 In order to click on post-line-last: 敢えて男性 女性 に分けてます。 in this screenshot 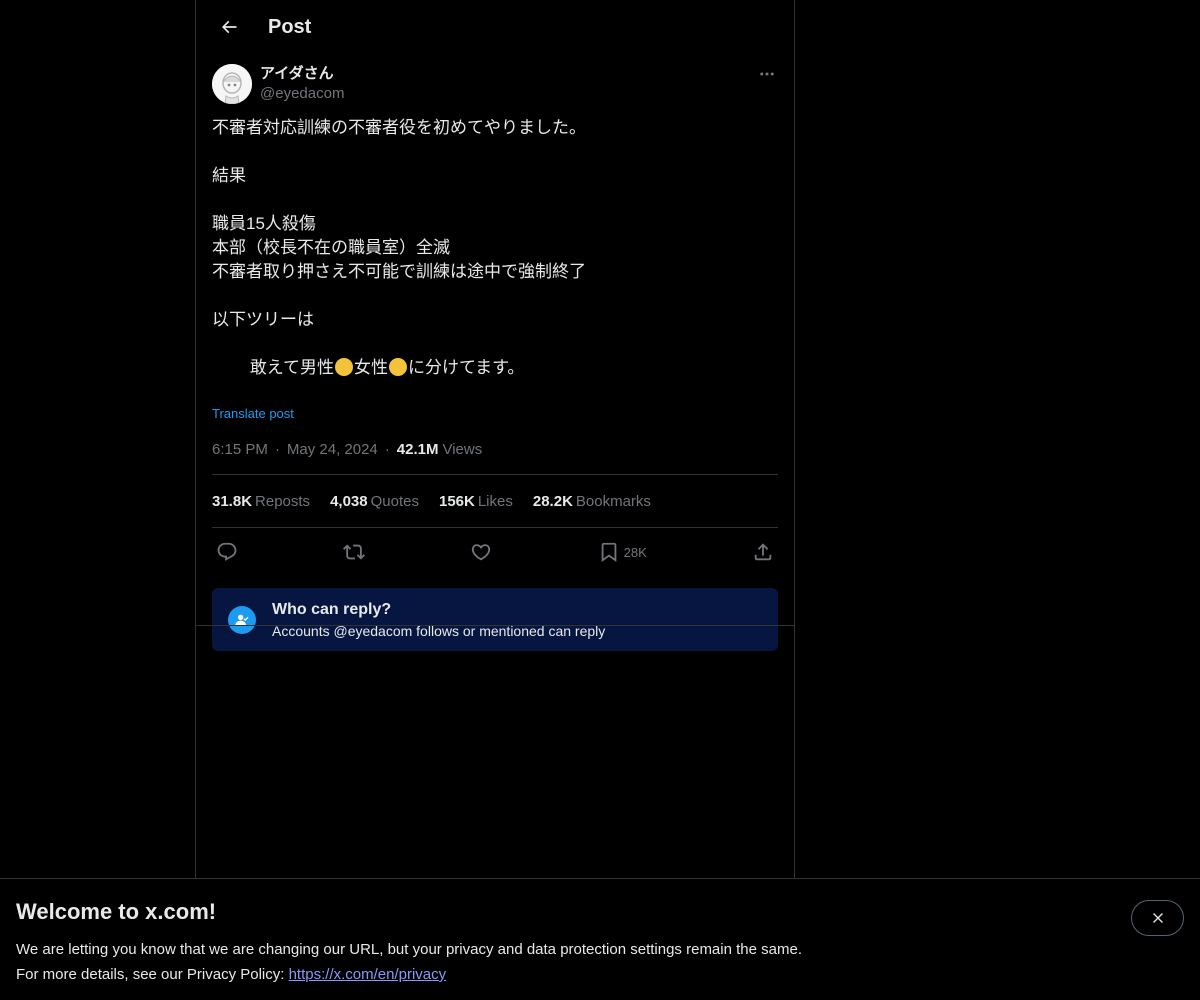, I will do `click(495, 368)`.